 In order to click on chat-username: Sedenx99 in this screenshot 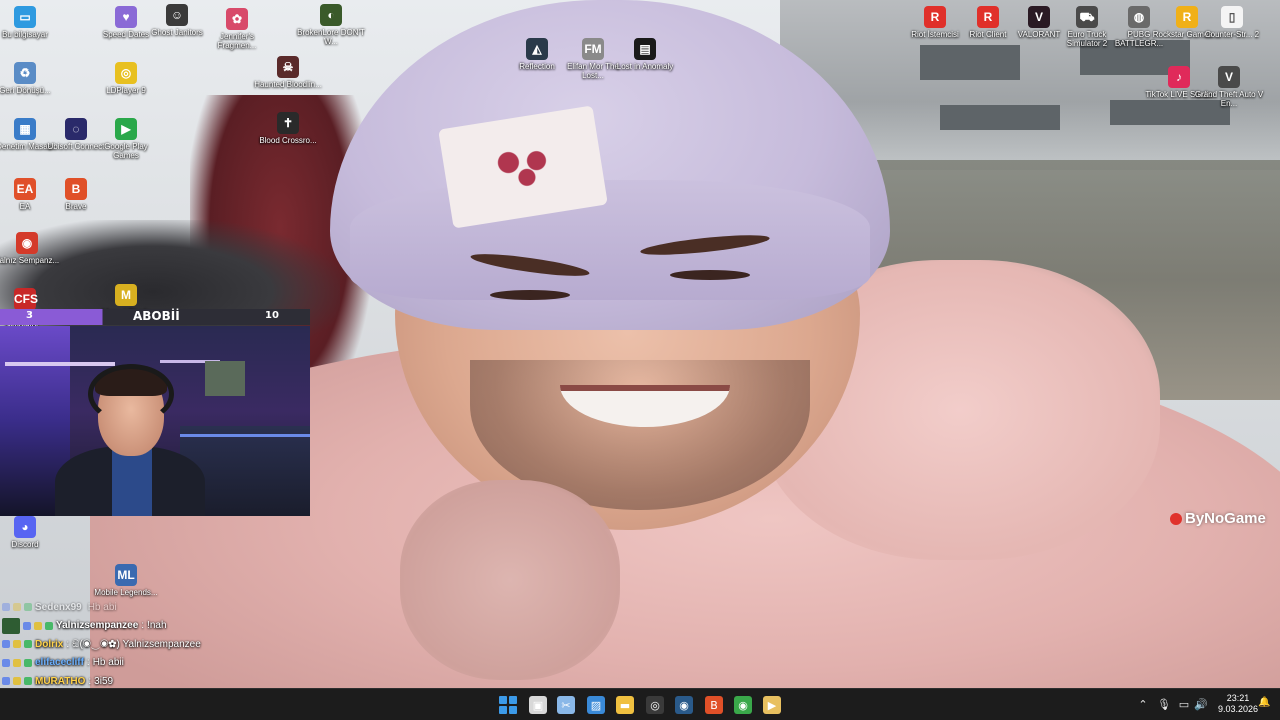, I will do `click(58, 607)`.